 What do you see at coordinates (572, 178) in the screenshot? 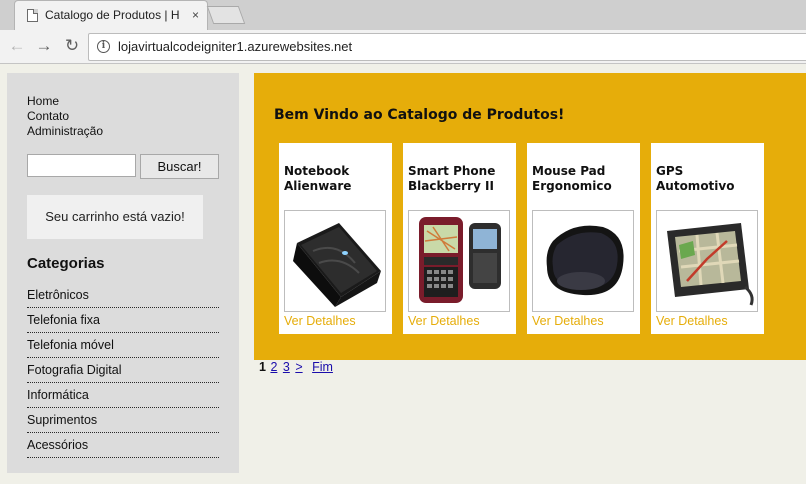
I see `product-name: Mouse Pad Ergonomico` at bounding box center [572, 178].